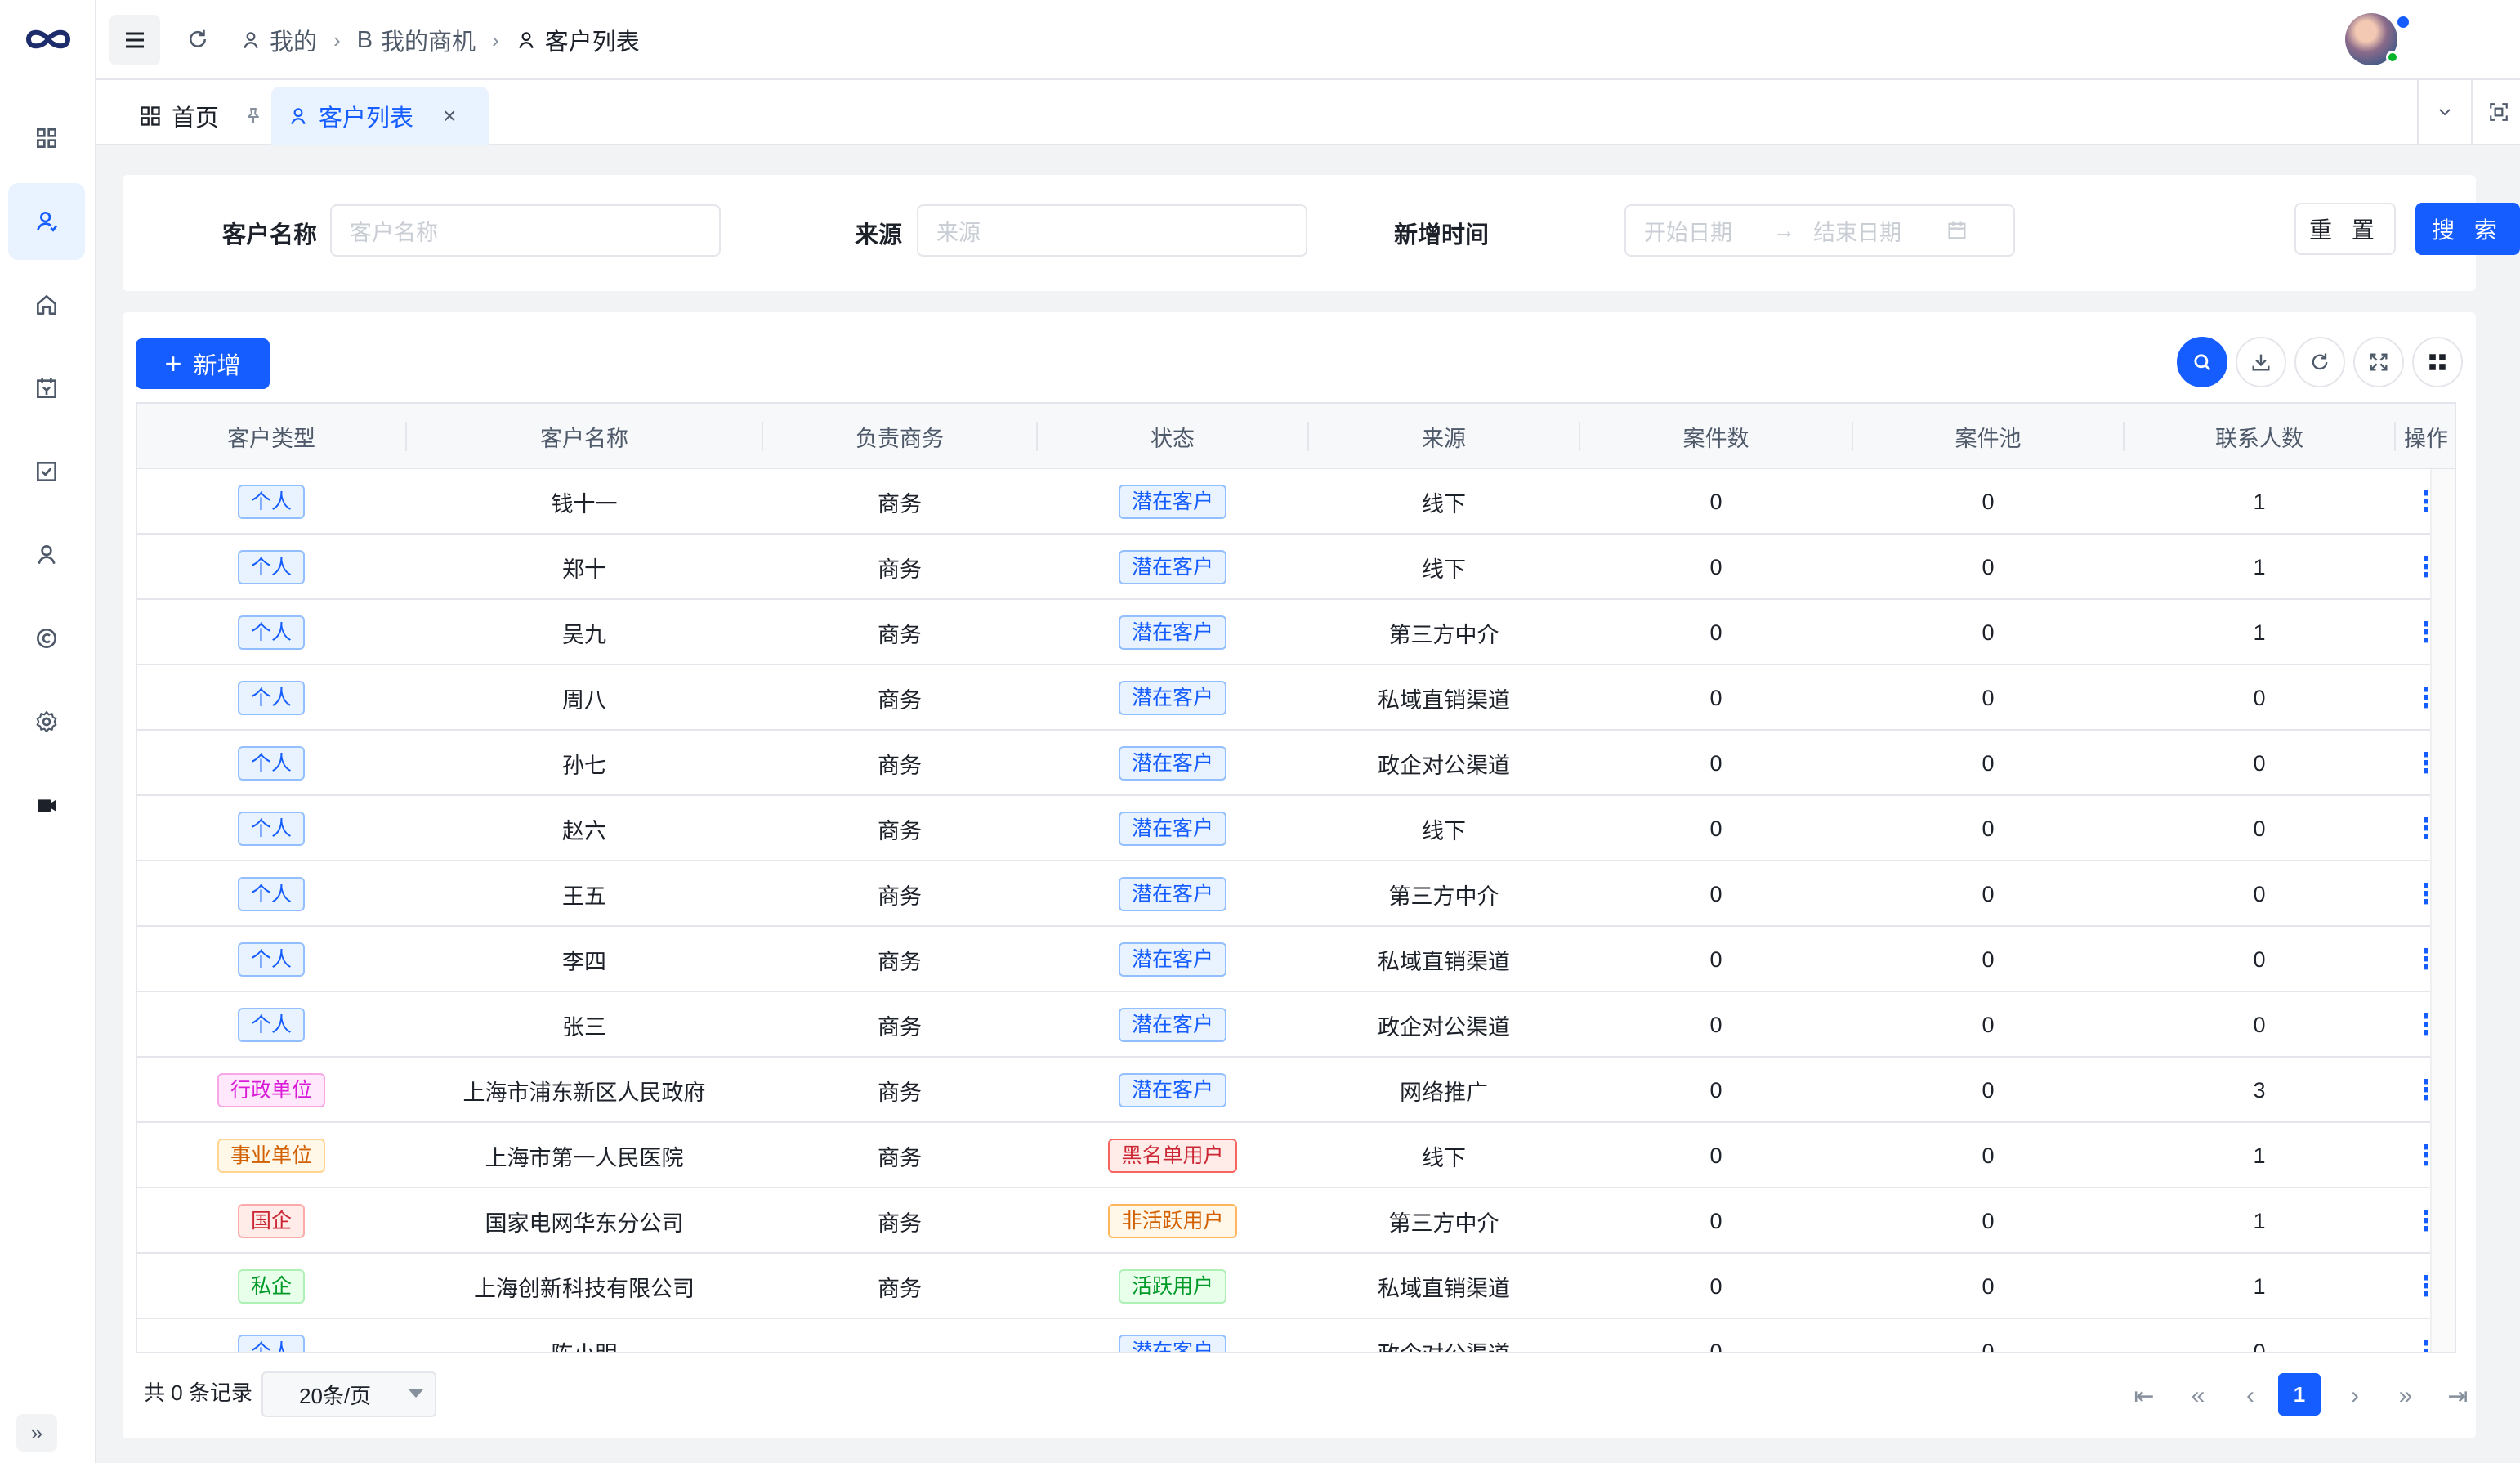  I want to click on column-header-cases: 案件数, so click(1716, 437).